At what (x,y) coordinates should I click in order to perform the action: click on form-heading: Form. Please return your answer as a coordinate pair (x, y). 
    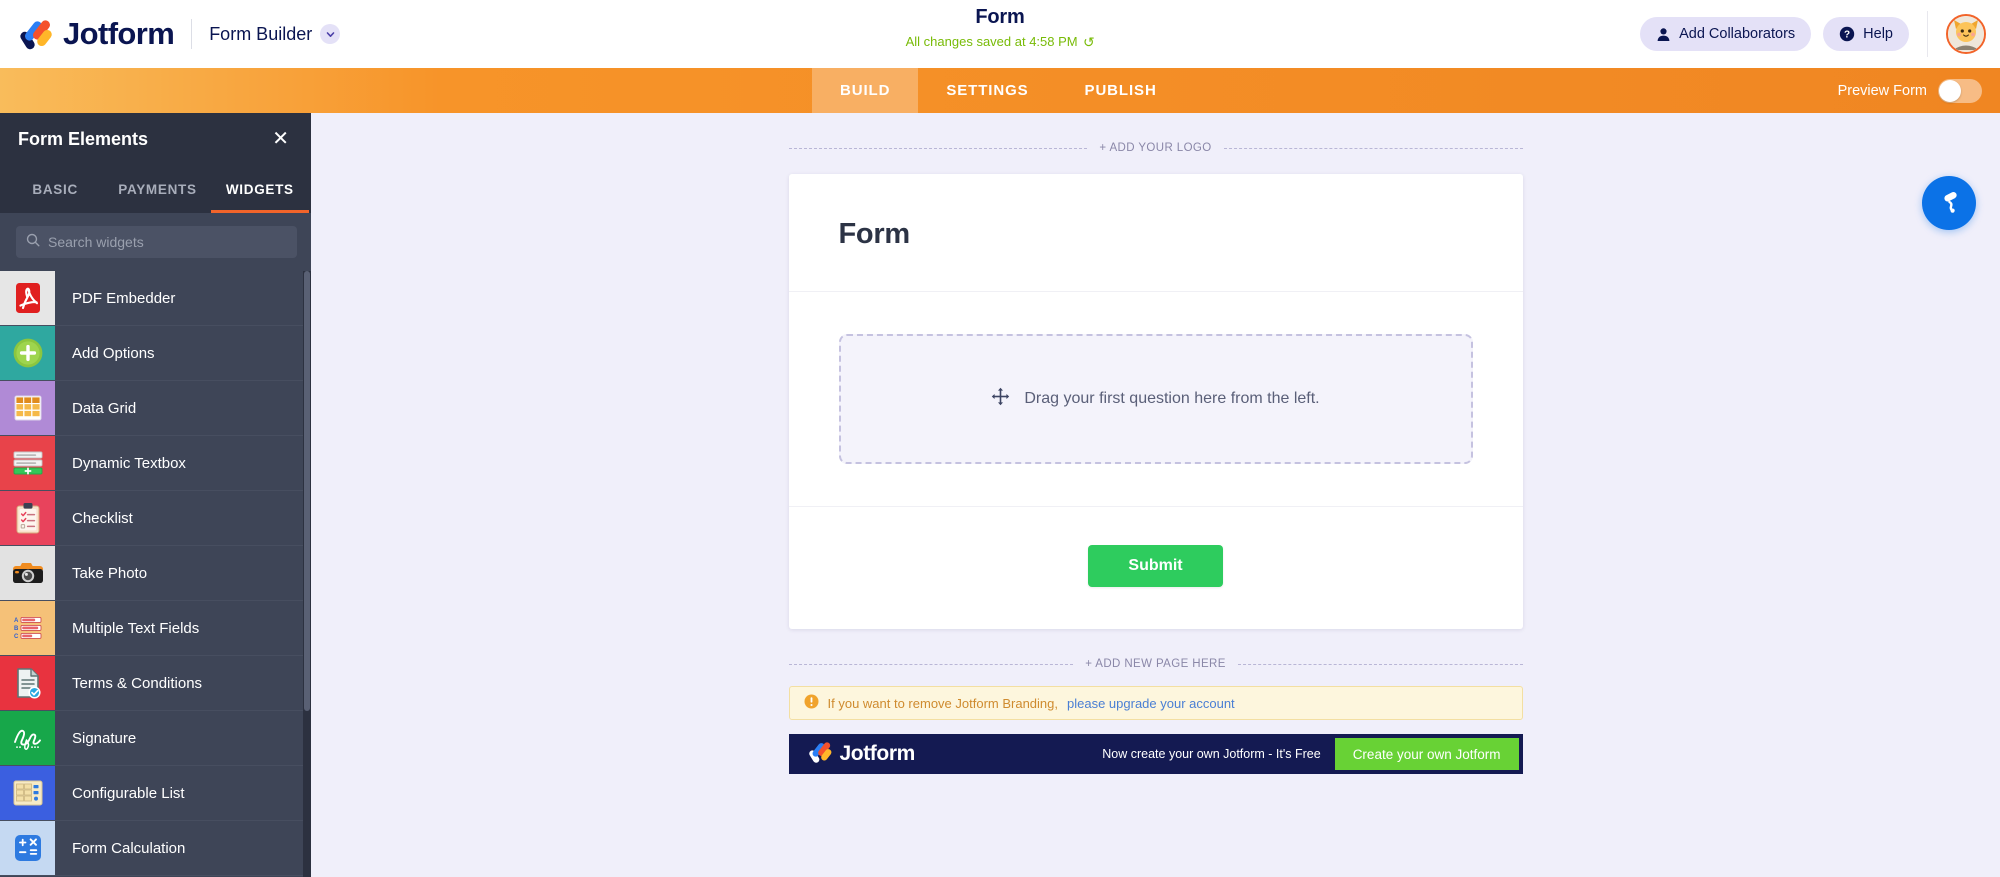
    Looking at the image, I should click on (1156, 234).